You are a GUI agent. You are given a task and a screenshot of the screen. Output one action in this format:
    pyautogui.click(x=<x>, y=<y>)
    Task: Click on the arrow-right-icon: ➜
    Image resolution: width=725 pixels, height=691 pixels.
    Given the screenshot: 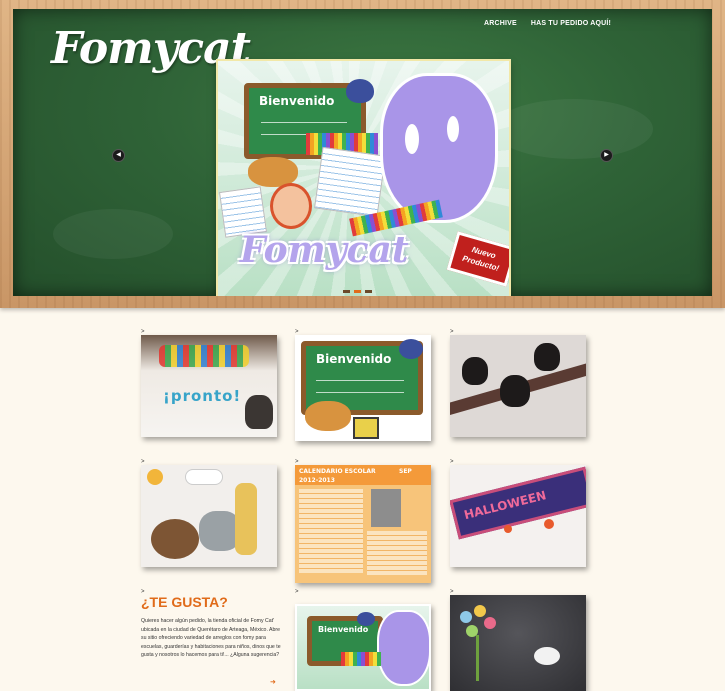 What is the action you would take?
    pyautogui.click(x=273, y=682)
    